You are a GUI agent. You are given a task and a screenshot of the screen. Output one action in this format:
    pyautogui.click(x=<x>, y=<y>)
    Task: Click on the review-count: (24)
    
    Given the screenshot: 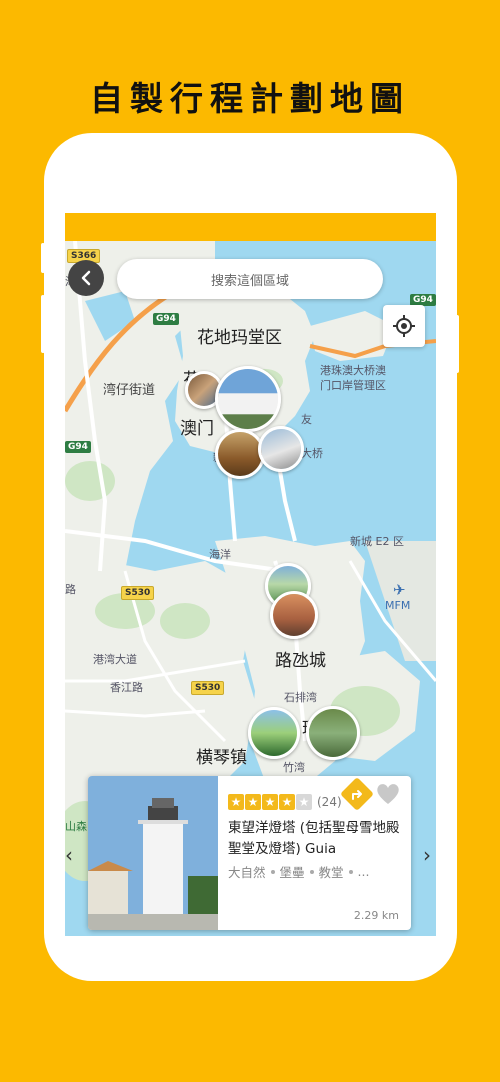 What is the action you would take?
    pyautogui.click(x=329, y=802)
    